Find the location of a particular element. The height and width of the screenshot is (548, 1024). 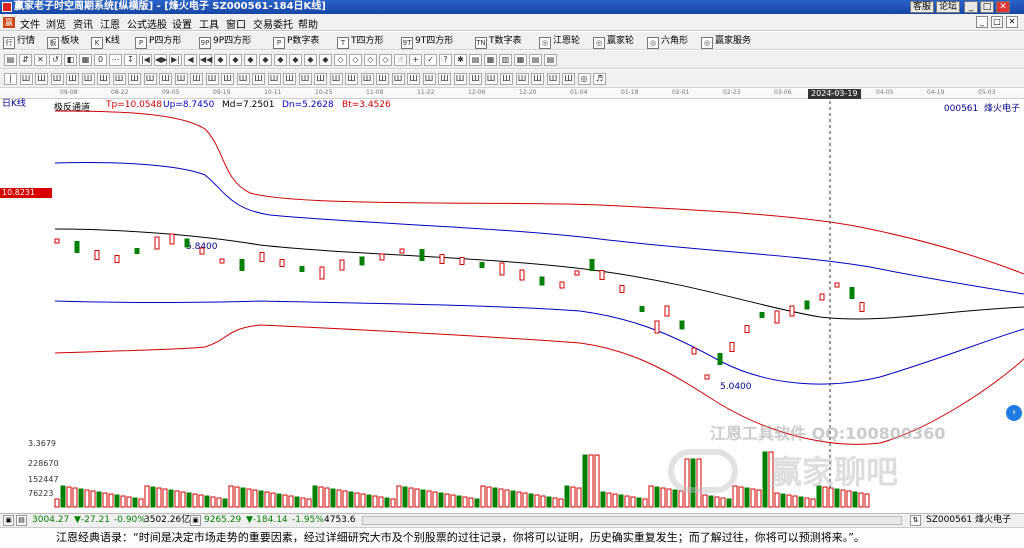

draw-tool-icon-7: ⋯ is located at coordinates (115, 60).